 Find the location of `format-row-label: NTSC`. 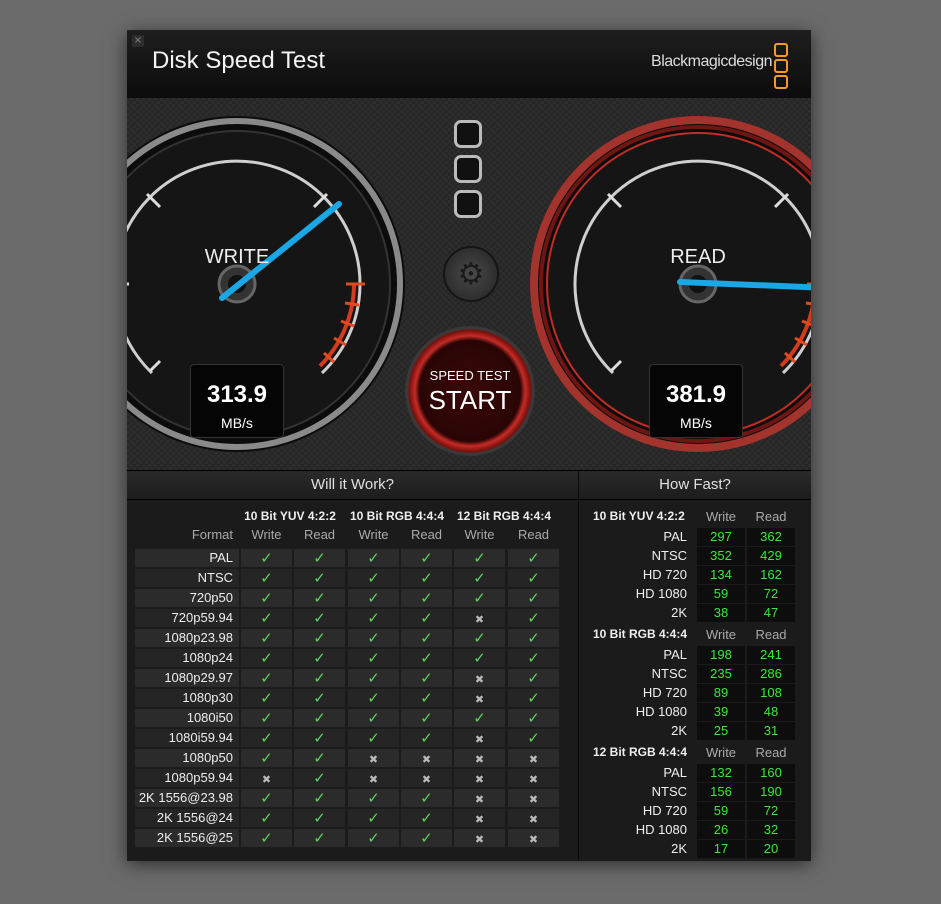

format-row-label: NTSC is located at coordinates (215, 577).